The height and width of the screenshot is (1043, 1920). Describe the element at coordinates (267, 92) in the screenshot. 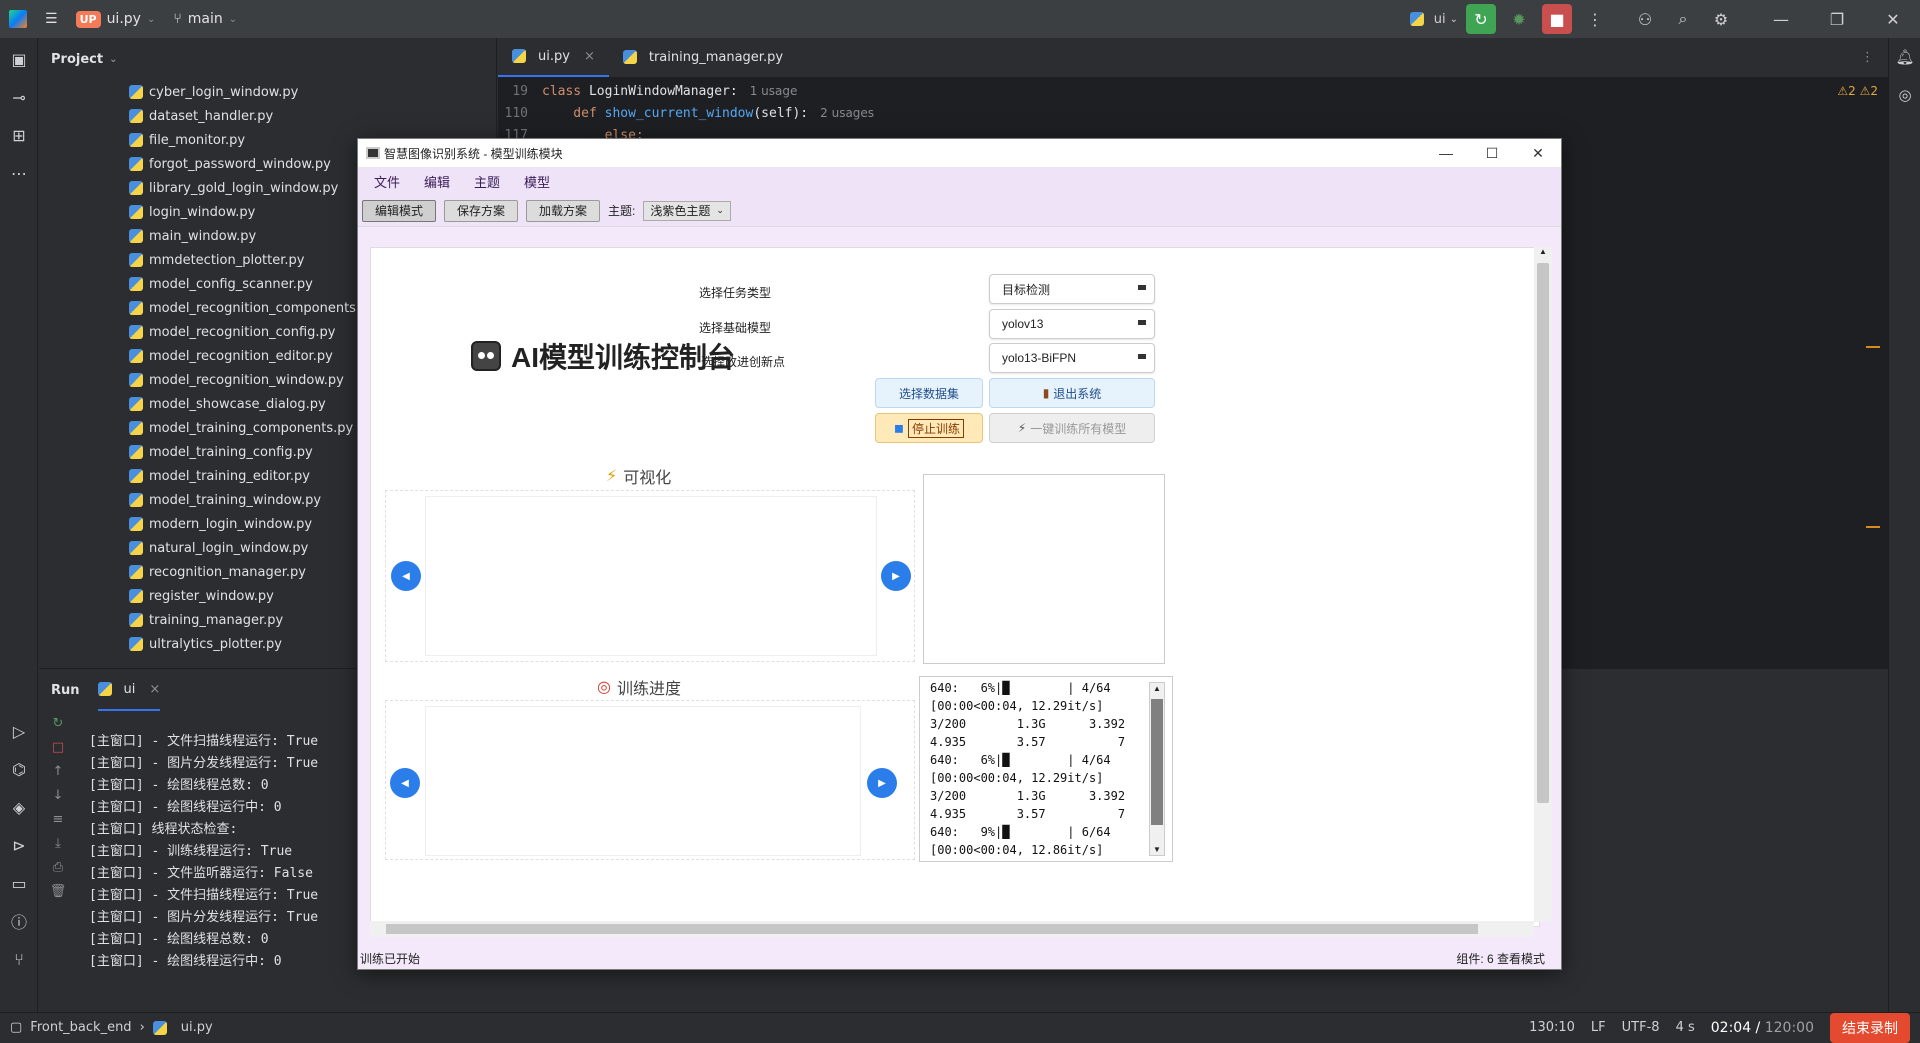

I see `file-tree-item: cyber_login_window.py` at that location.